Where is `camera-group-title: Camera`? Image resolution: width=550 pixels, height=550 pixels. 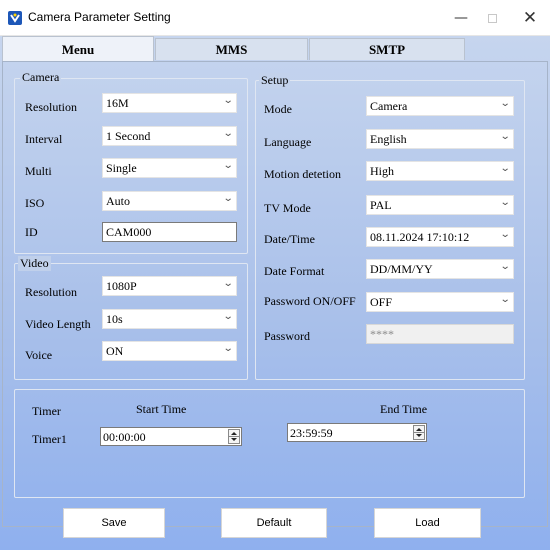 camera-group-title: Camera is located at coordinates (41, 77).